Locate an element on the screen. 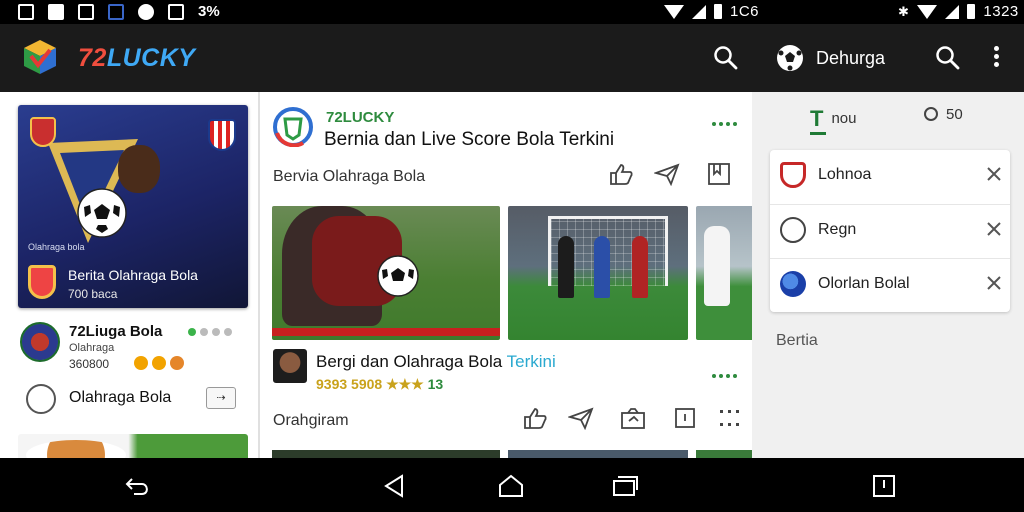 The image size is (1024, 512). home-icon is located at coordinates (511, 486).